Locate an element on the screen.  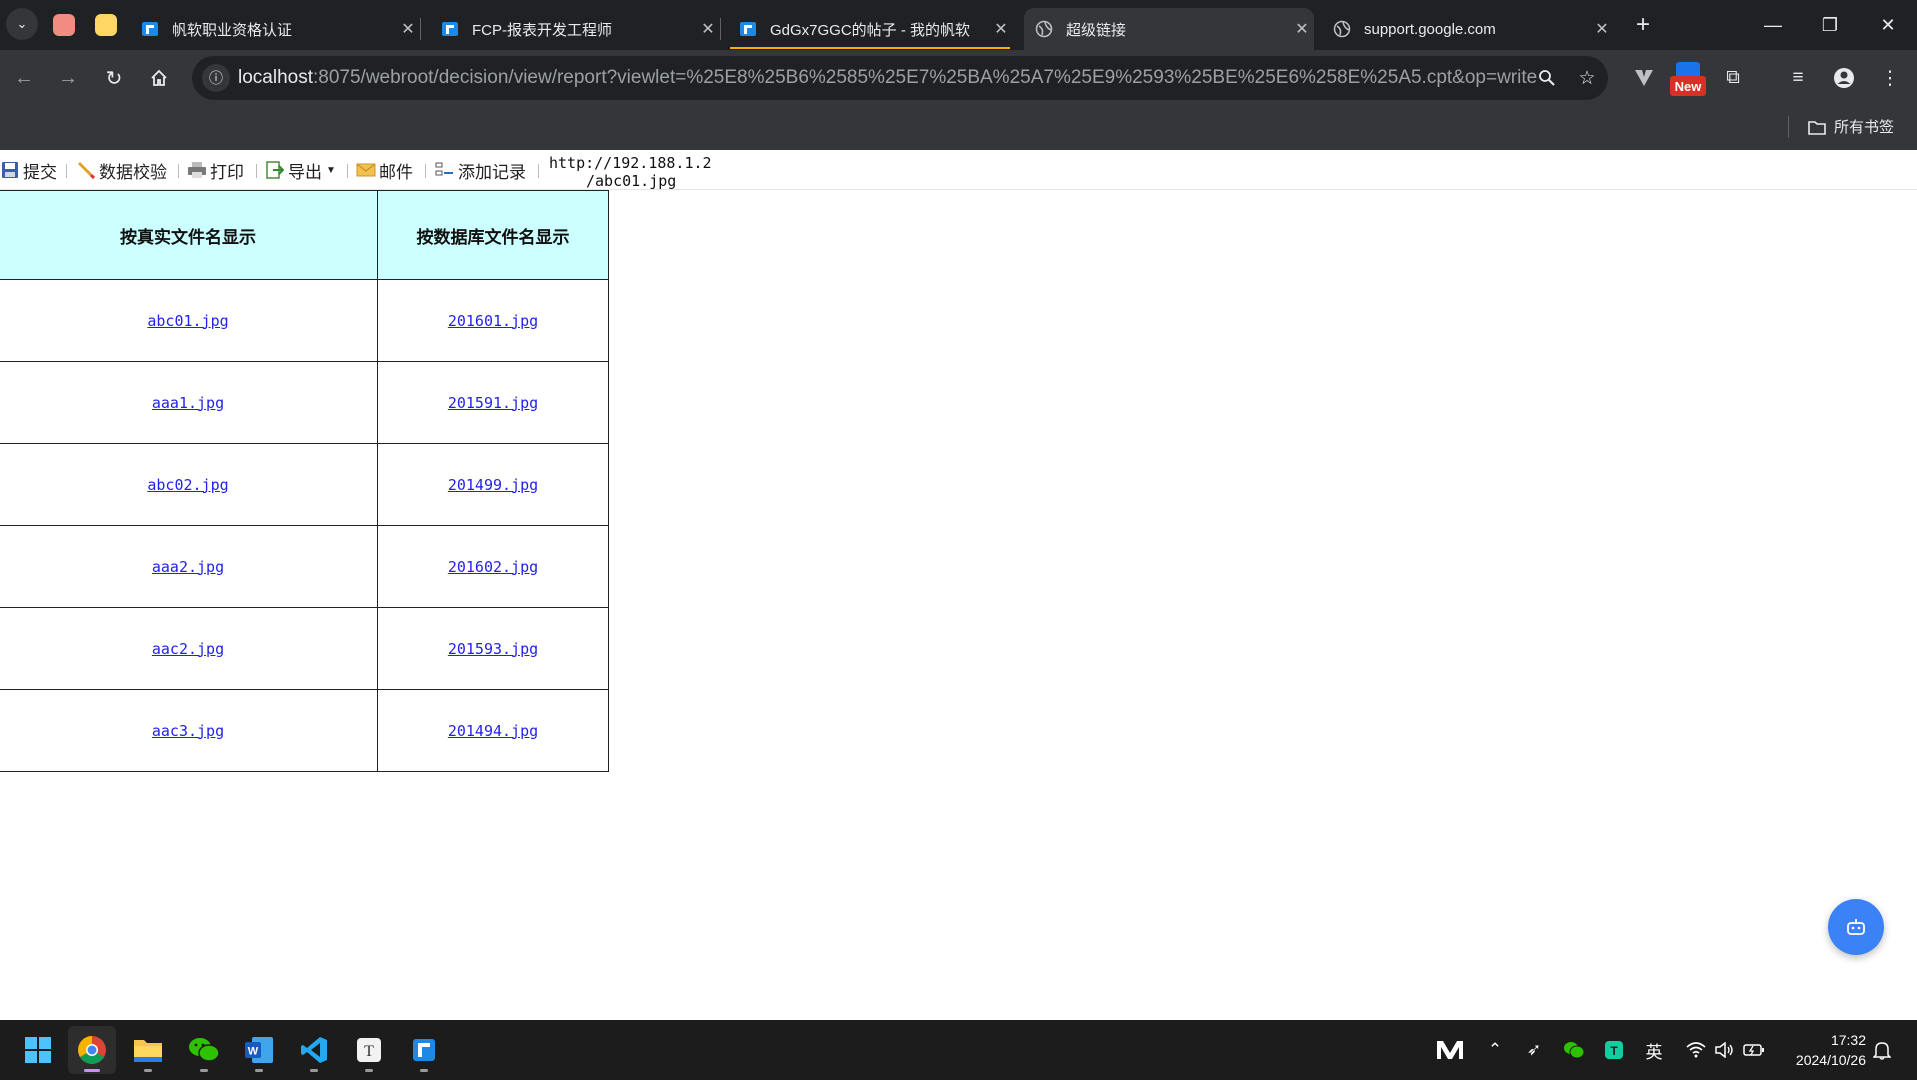
word-icon: W is located at coordinates (259, 1050).